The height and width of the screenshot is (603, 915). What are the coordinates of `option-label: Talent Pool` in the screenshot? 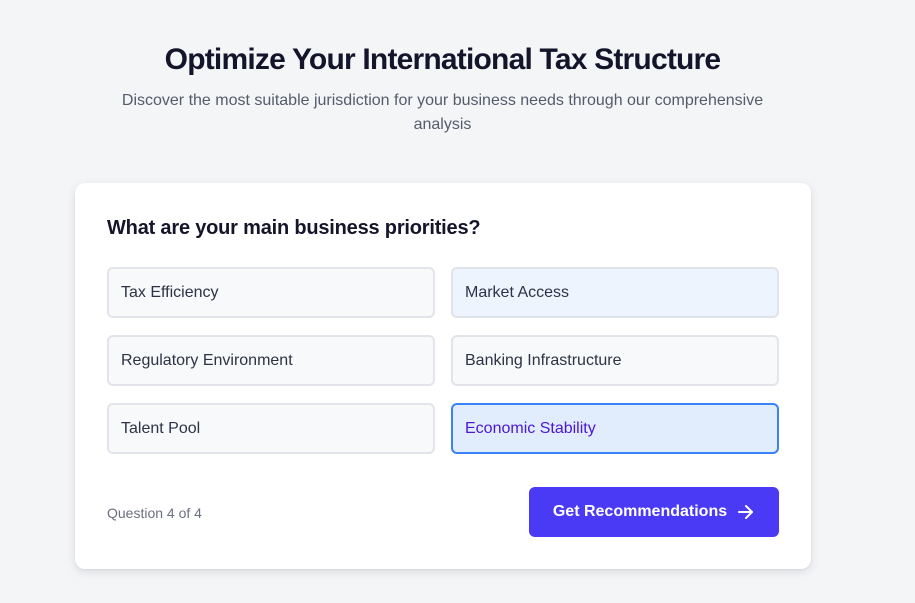 It's located at (161, 428).